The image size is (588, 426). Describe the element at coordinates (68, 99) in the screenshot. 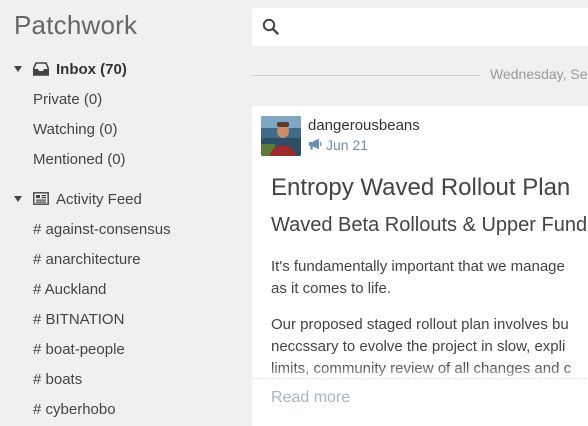

I see `sidebar-item-label: Private (0)` at that location.